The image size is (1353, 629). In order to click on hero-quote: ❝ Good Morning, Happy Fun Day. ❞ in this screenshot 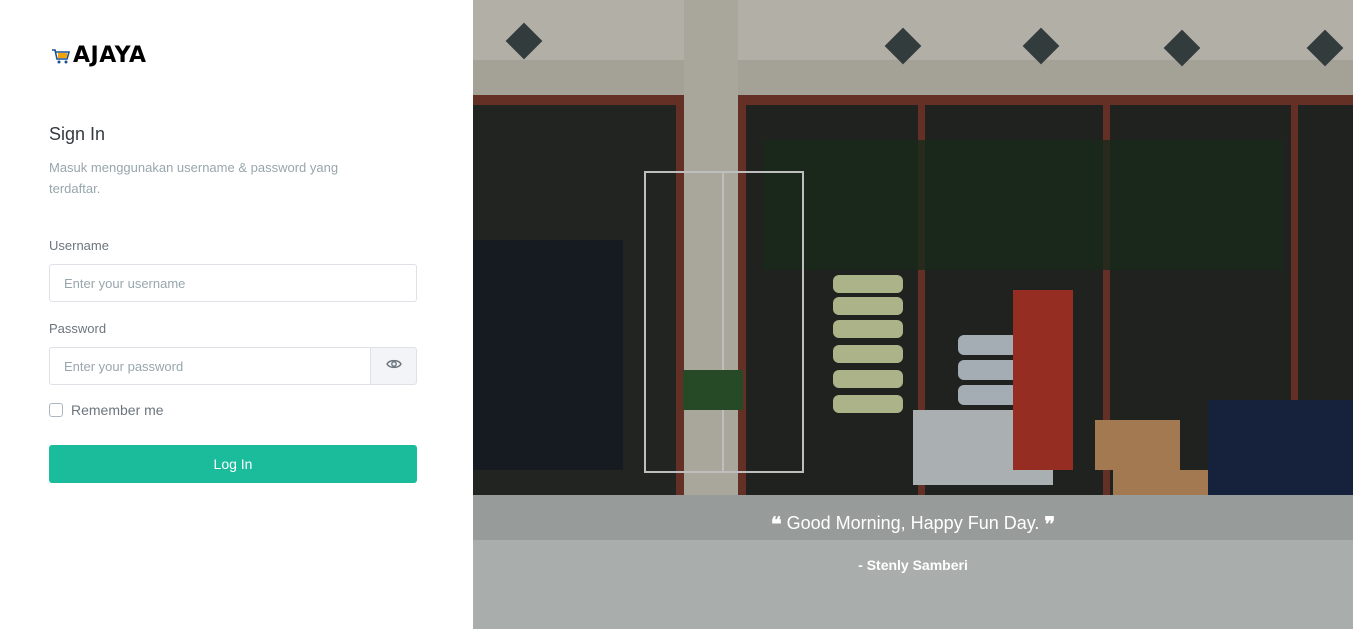, I will do `click(913, 524)`.